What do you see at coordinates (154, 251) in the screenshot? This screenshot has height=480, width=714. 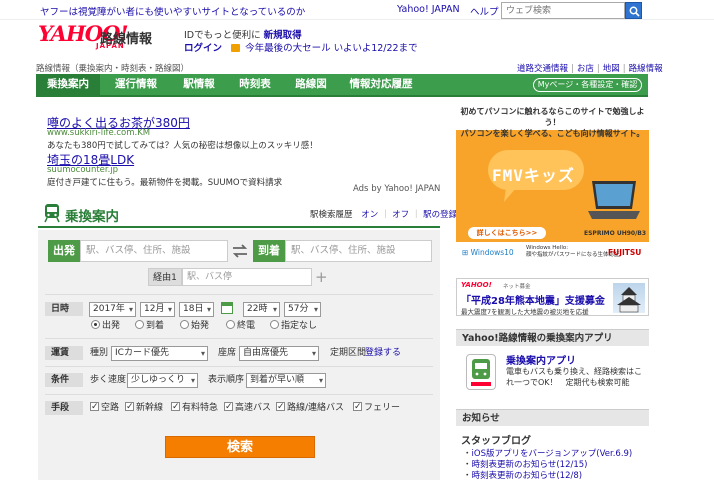 I see `from-input: 駅、バス停、住所、施設` at bounding box center [154, 251].